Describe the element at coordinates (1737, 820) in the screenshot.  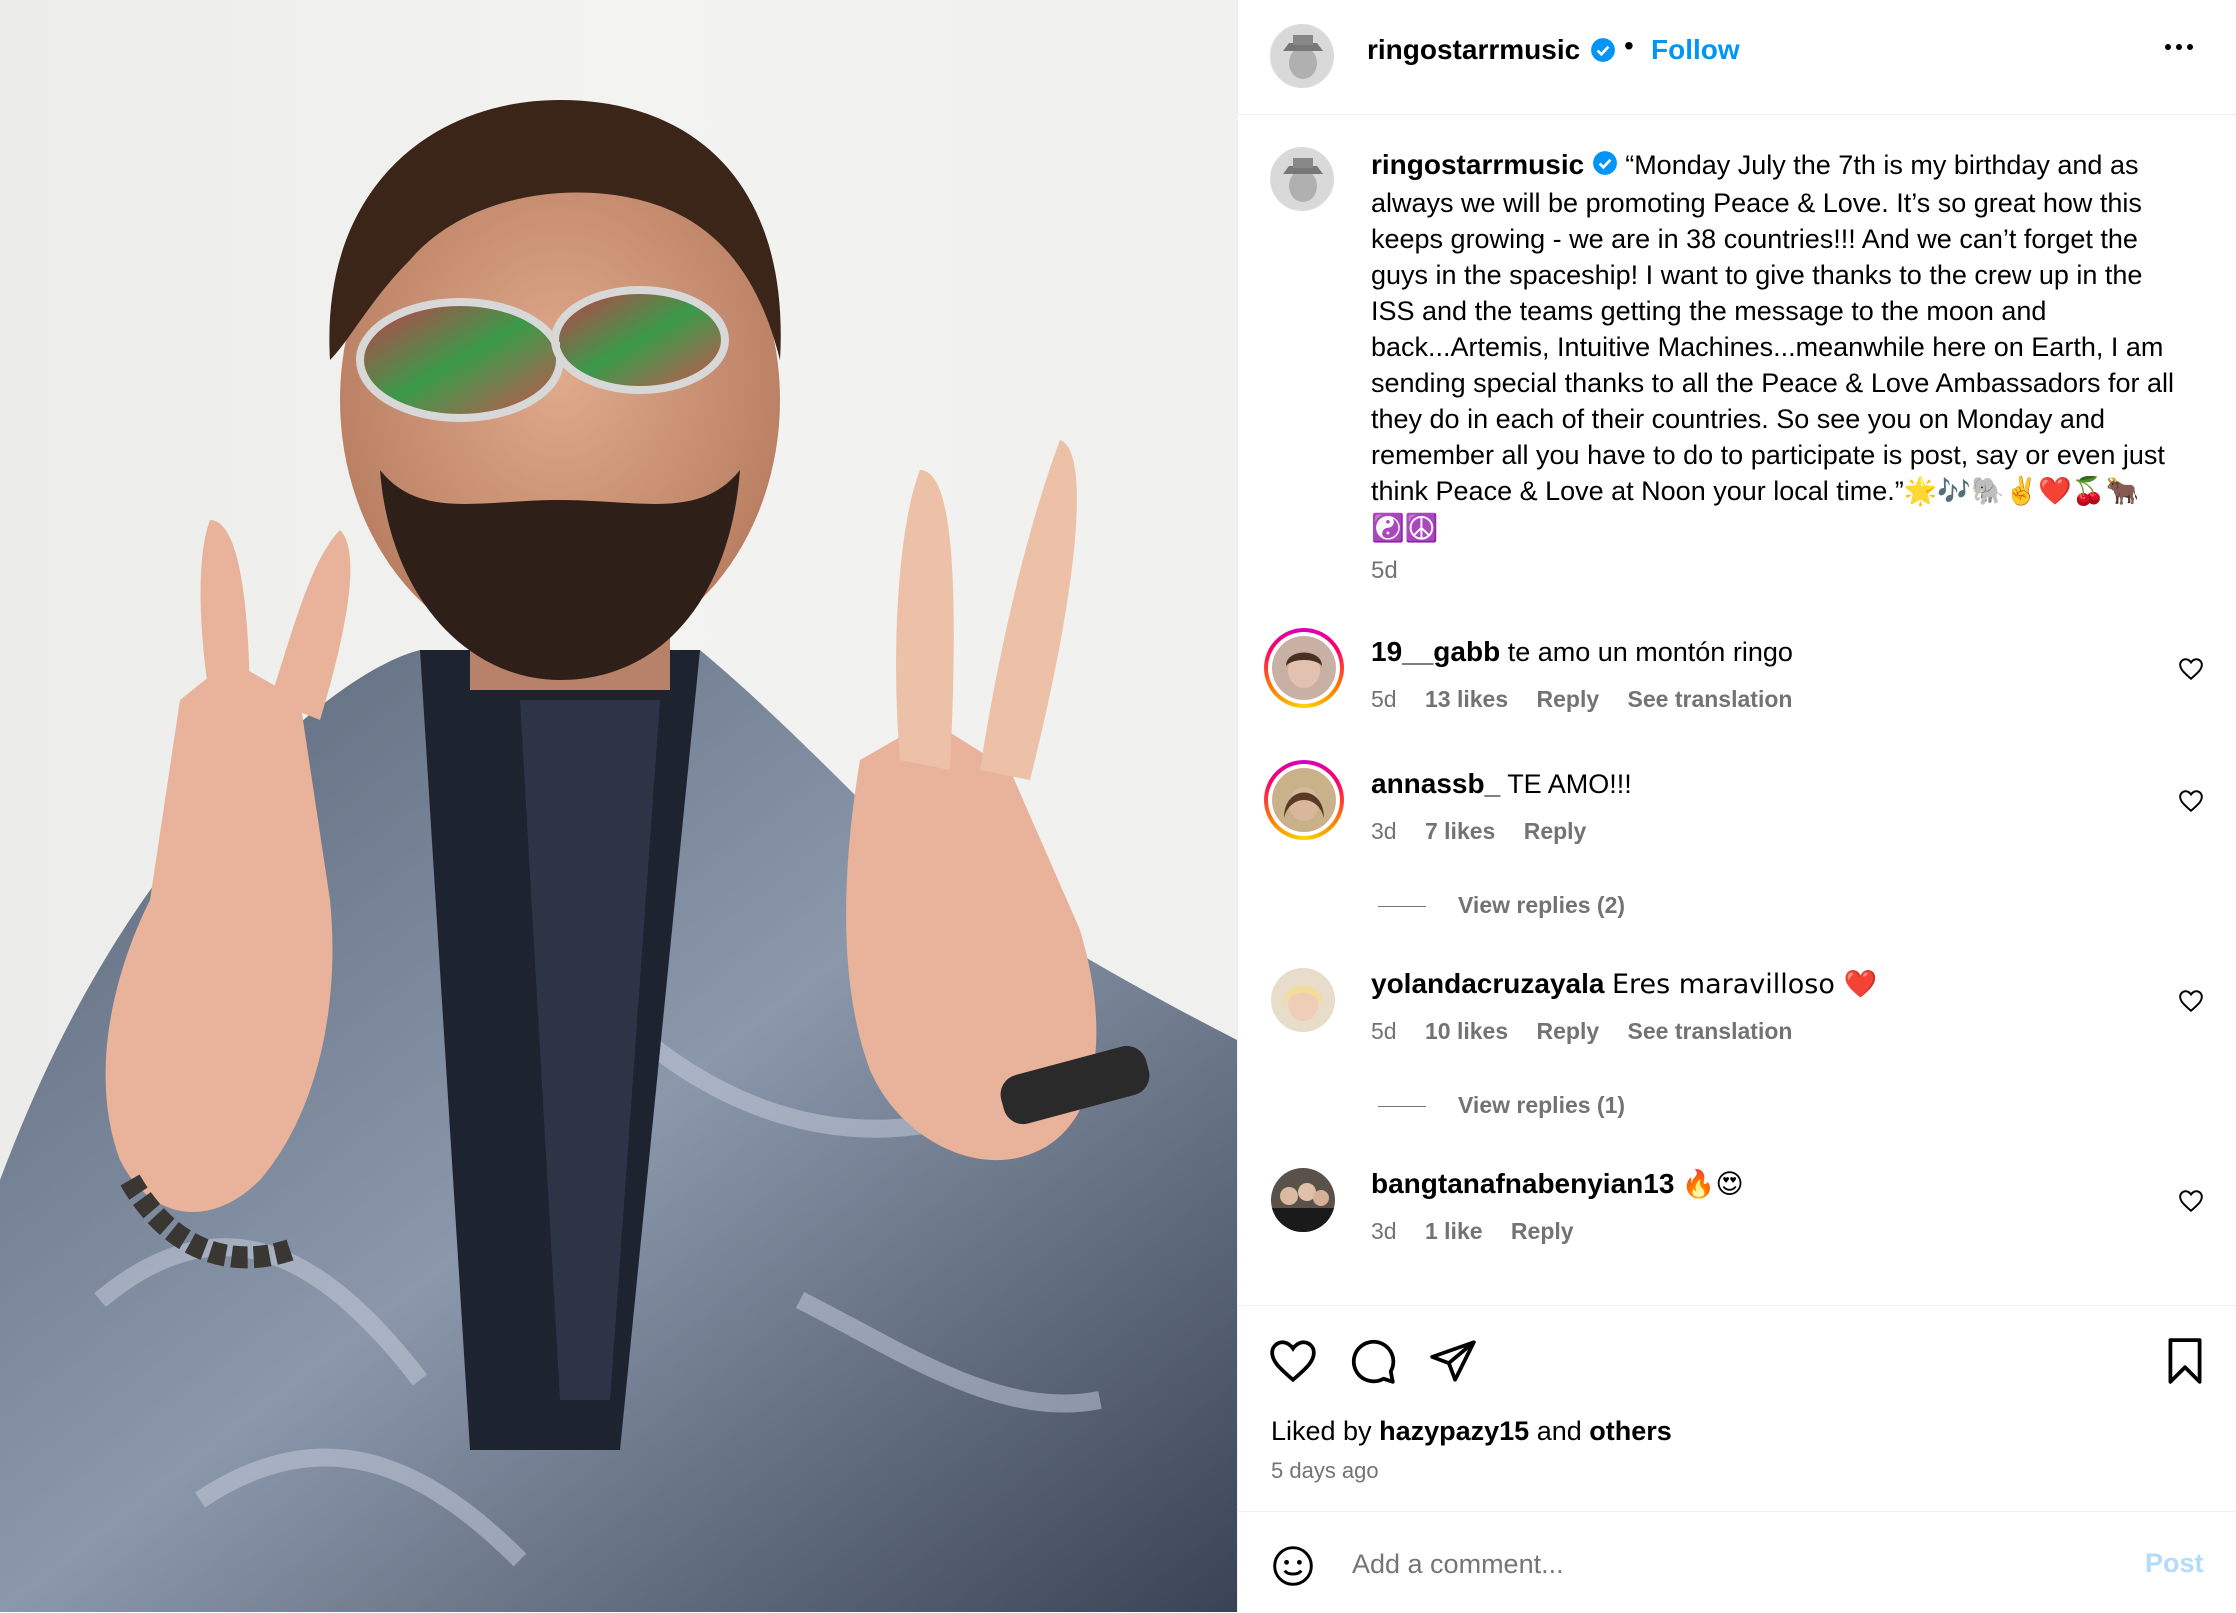
I see `comment-item: annassb_ TE AMO!!! 3d 7 likes Reply` at that location.